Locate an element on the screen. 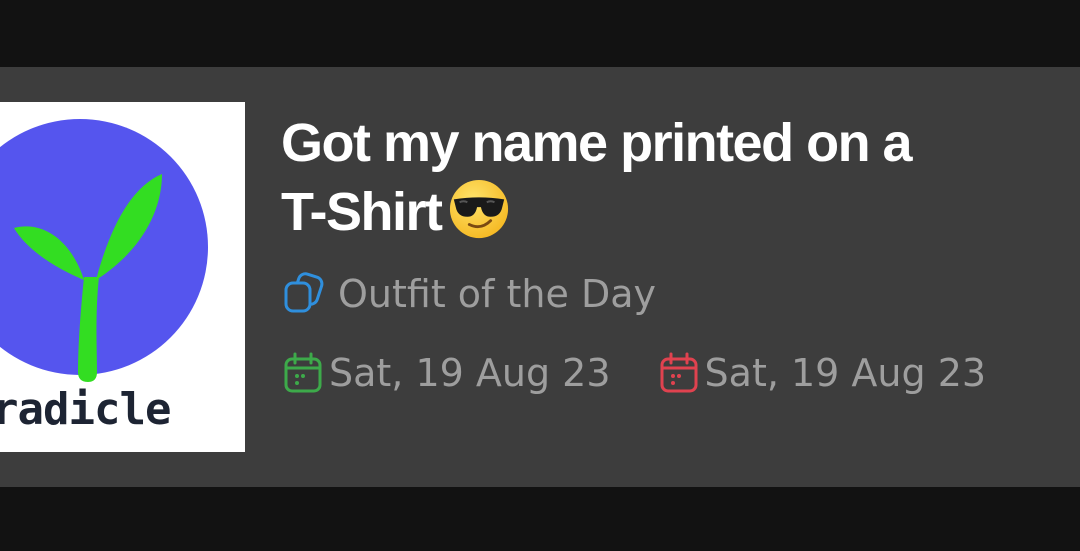 This screenshot has height=551, width=1080. end-date-label: Sat, 19 Aug 23 is located at coordinates (845, 373).